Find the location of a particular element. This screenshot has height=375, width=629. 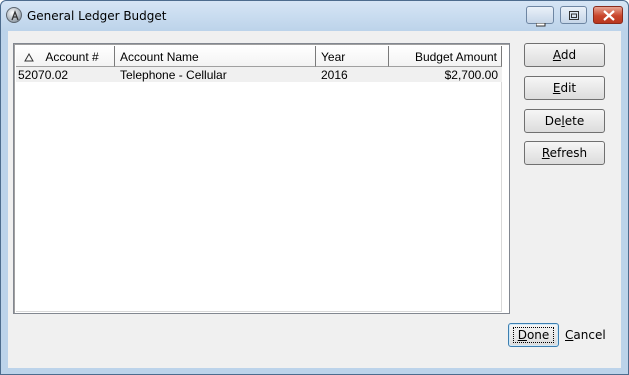

cell-account-name: Telephone - Cellular is located at coordinates (173, 75).